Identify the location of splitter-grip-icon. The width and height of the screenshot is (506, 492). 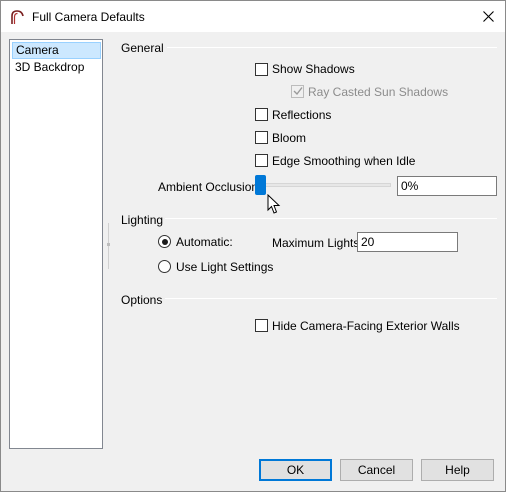
(108, 246).